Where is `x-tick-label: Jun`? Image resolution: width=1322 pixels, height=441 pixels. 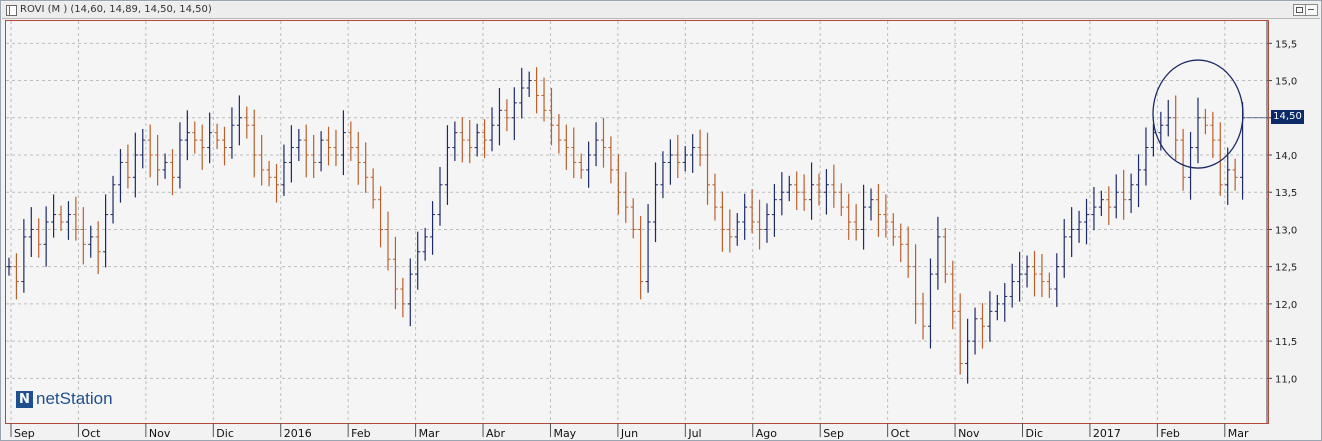
x-tick-label: Jun is located at coordinates (629, 433).